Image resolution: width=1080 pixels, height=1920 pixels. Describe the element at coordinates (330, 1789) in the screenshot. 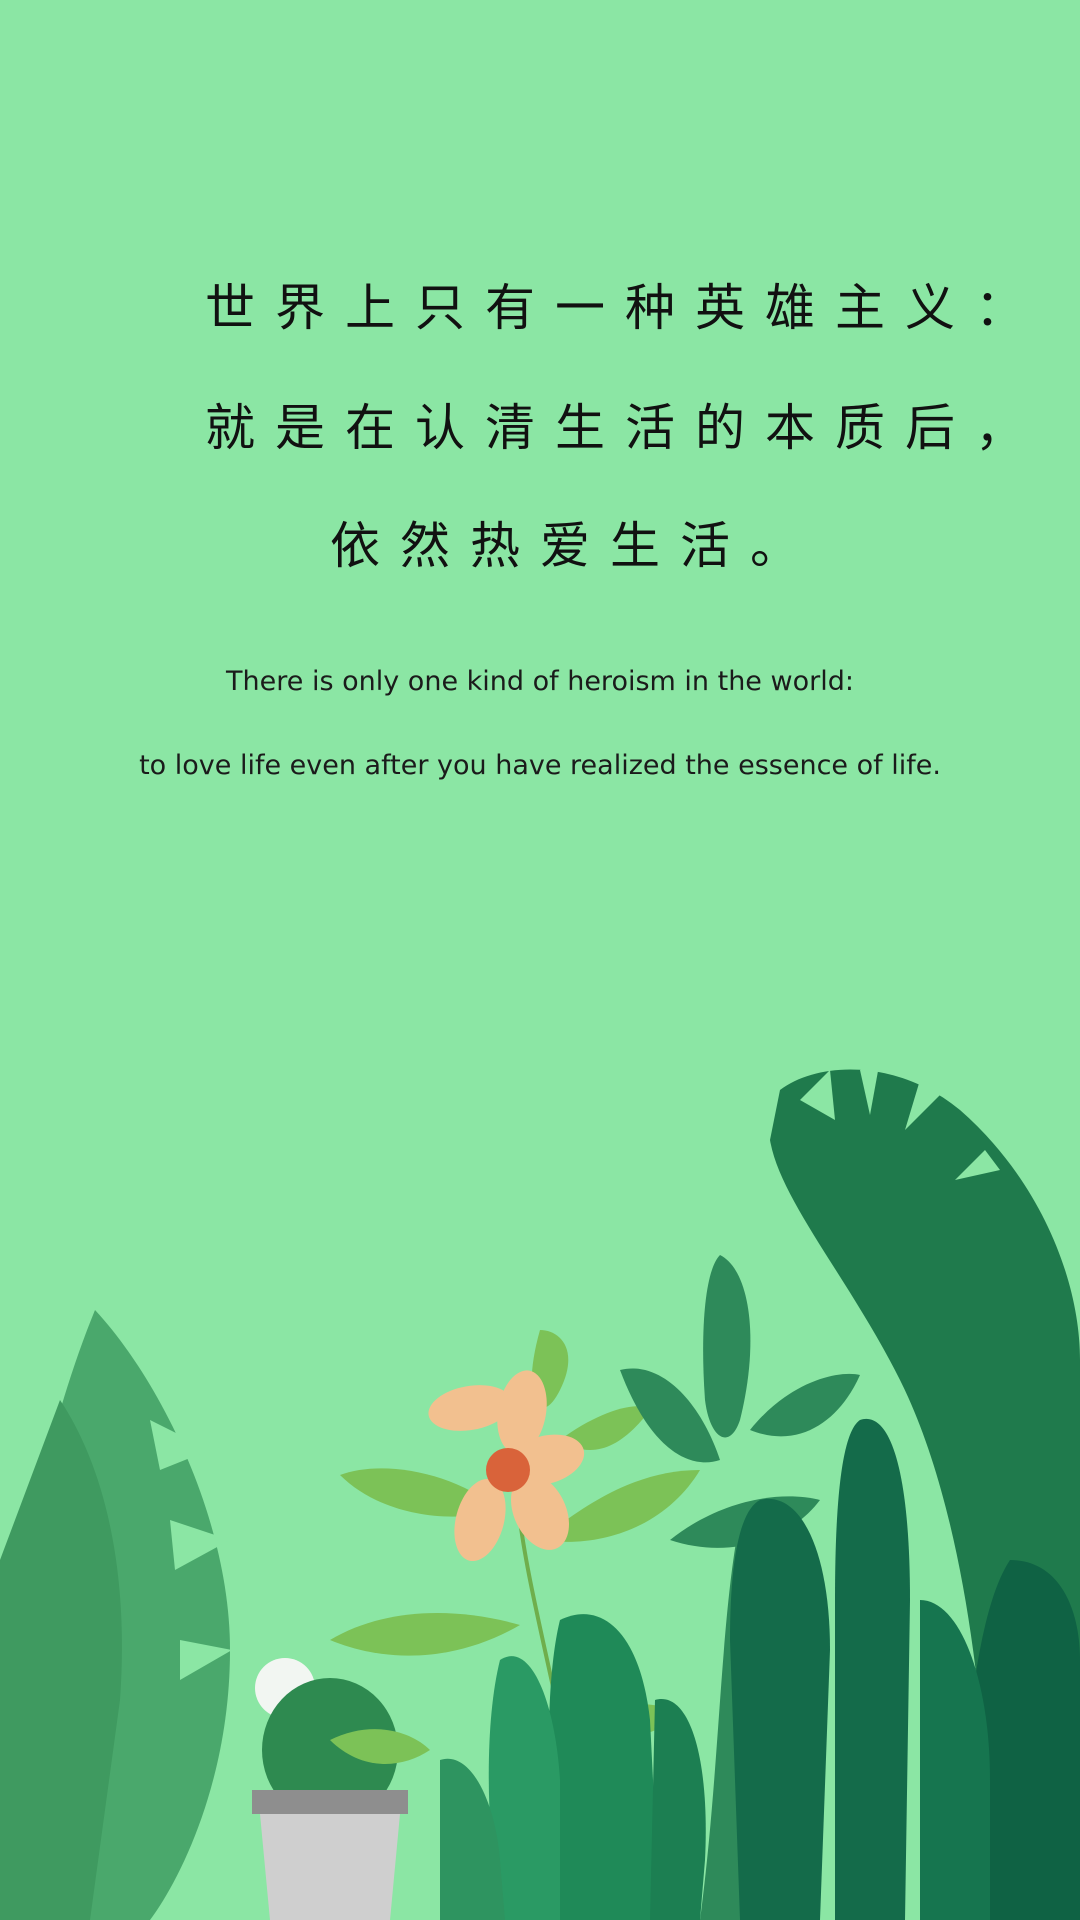

I see `cactus-pot` at that location.